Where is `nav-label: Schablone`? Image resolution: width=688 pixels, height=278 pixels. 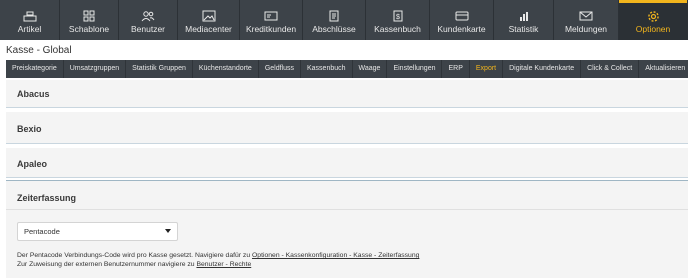 nav-label: Schablone is located at coordinates (89, 29).